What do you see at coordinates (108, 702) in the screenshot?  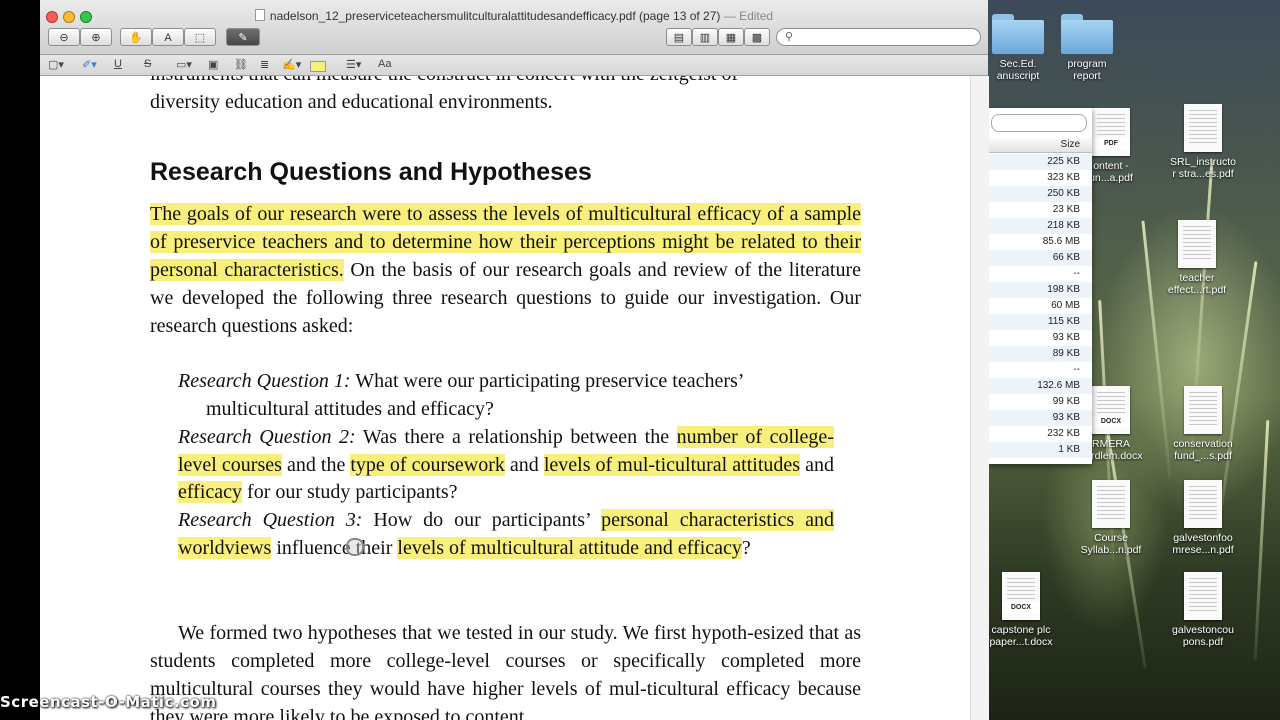 I see `watermark: Screencast-O-Matic.com` at bounding box center [108, 702].